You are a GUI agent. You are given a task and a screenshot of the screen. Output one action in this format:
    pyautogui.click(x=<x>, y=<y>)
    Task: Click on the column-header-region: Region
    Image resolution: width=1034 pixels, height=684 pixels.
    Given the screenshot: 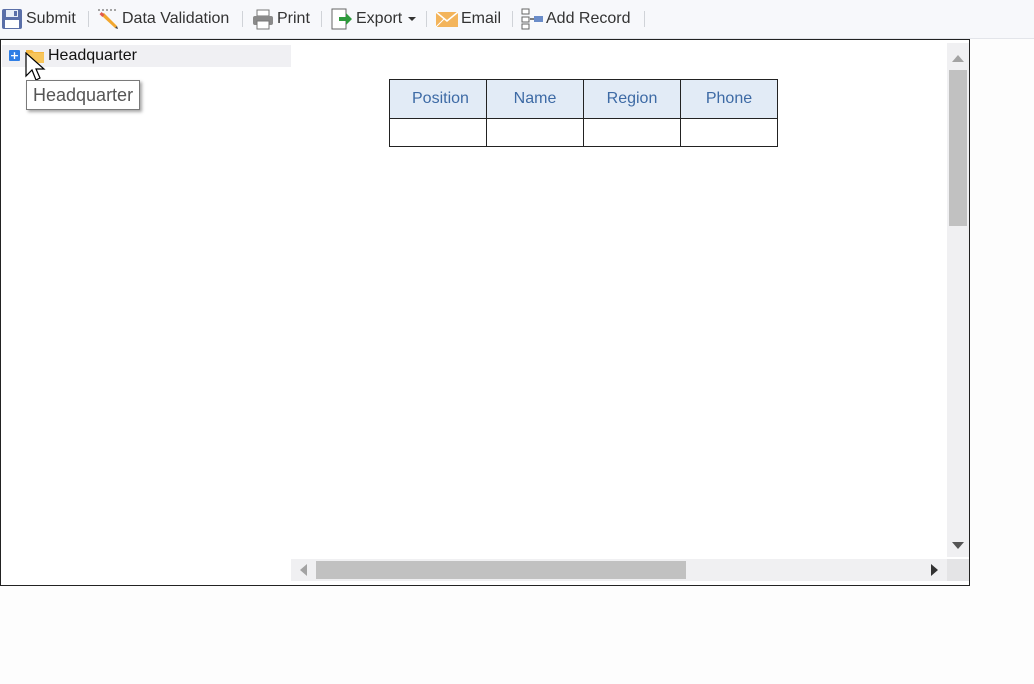 What is the action you would take?
    pyautogui.click(x=632, y=99)
    